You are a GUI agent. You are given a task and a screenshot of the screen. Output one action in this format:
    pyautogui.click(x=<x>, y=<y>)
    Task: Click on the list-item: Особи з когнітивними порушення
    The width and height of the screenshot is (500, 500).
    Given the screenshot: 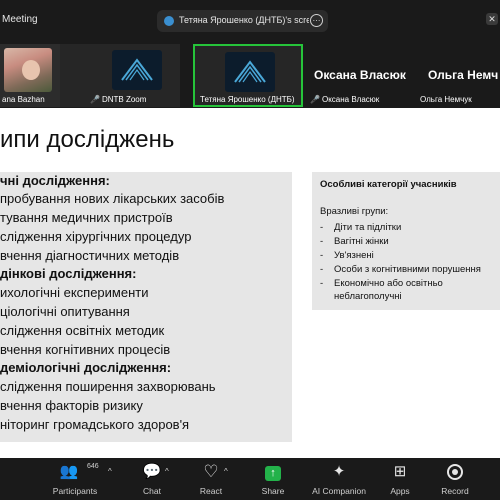 What is the action you would take?
    pyautogui.click(x=407, y=269)
    